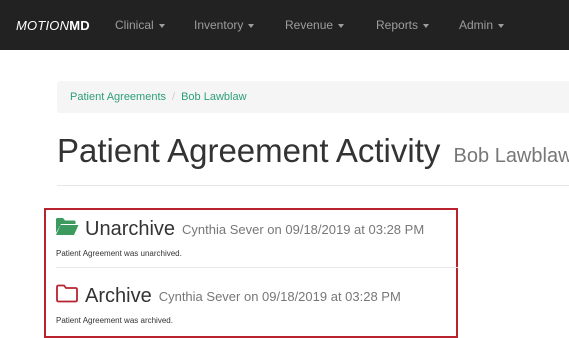 This screenshot has height=338, width=569. What do you see at coordinates (313, 185) in the screenshot?
I see `divider` at bounding box center [313, 185].